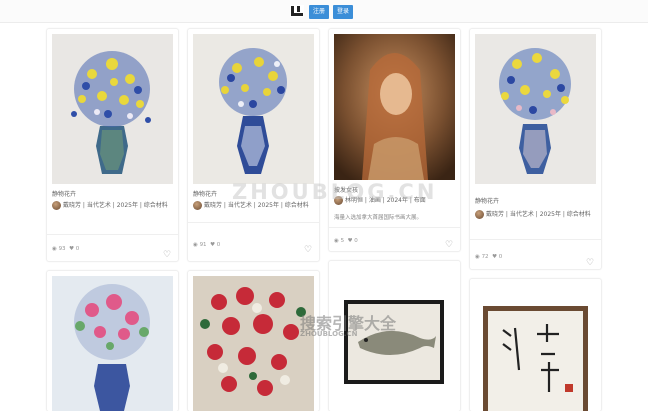  What do you see at coordinates (354, 200) in the screenshot?
I see `artist-name: 林明恒` at bounding box center [354, 200].